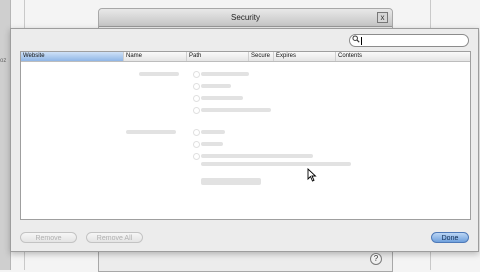 The height and width of the screenshot is (272, 480). I want to click on background-edge-text: oz, so click(3, 61).